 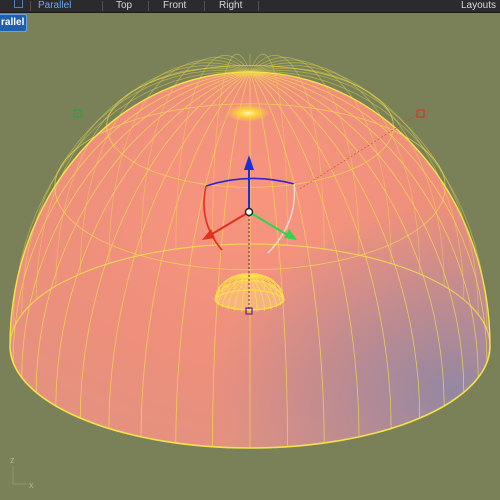 I want to click on viewport-name-label: rallel, so click(x=14, y=23).